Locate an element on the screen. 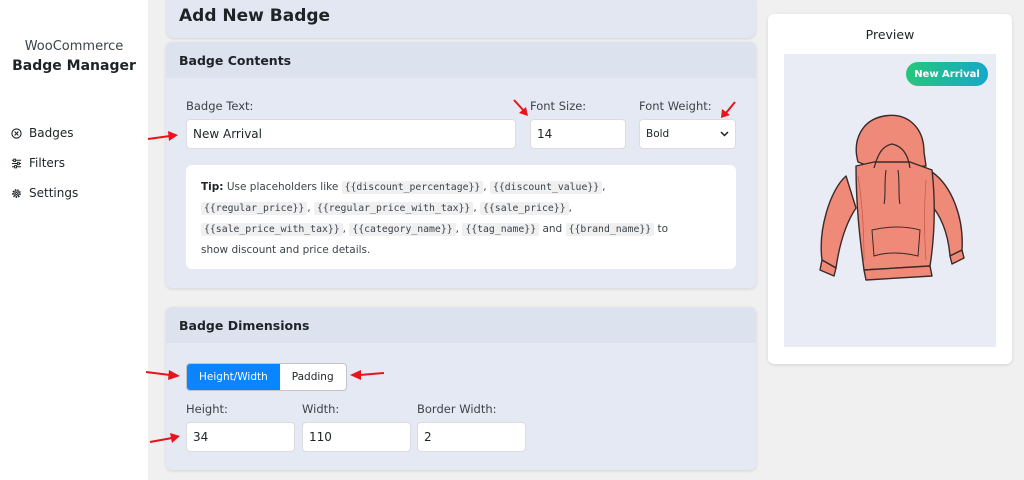 This screenshot has width=1024, height=480. annotation-arrow-padding-tab is located at coordinates (367, 375).